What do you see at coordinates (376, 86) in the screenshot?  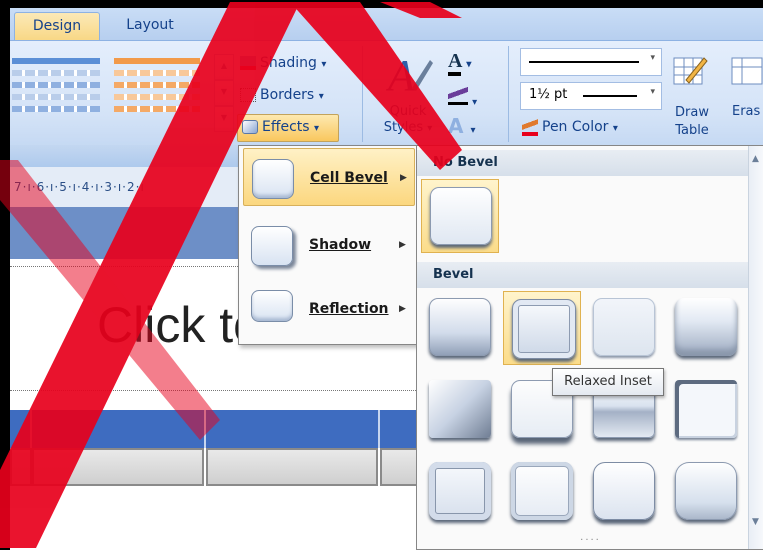 I see `red-stroke-top` at bounding box center [376, 86].